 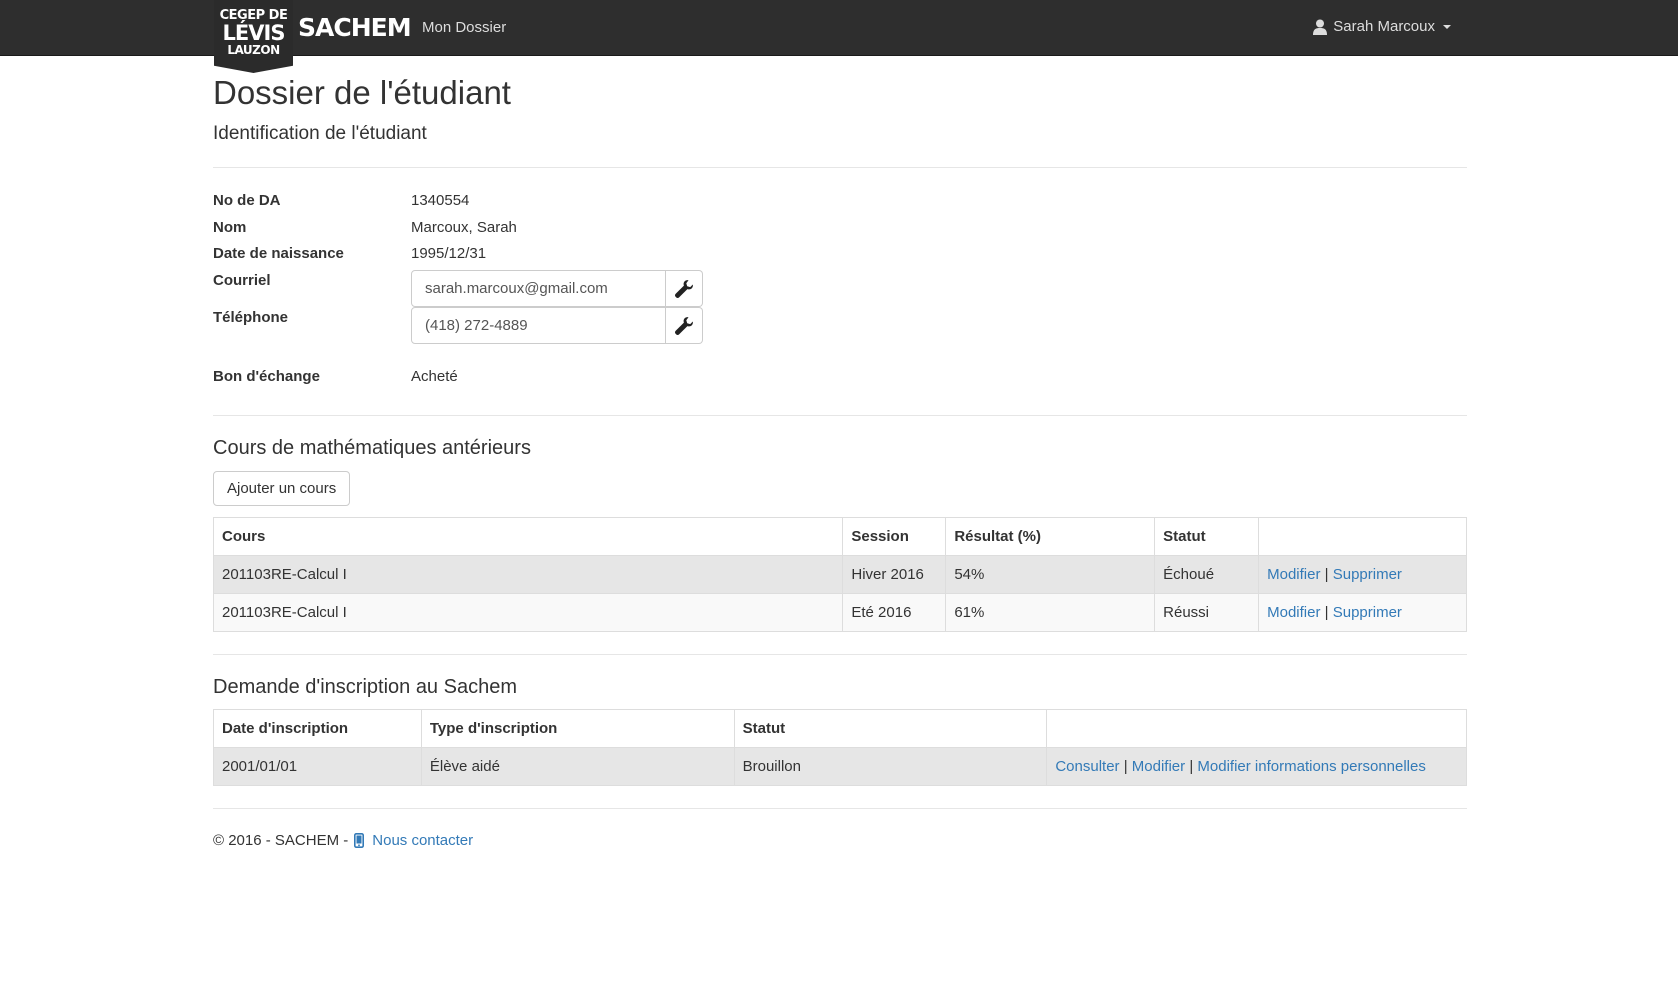 I want to click on page-title: Dossier de l'étudiant, so click(x=362, y=92).